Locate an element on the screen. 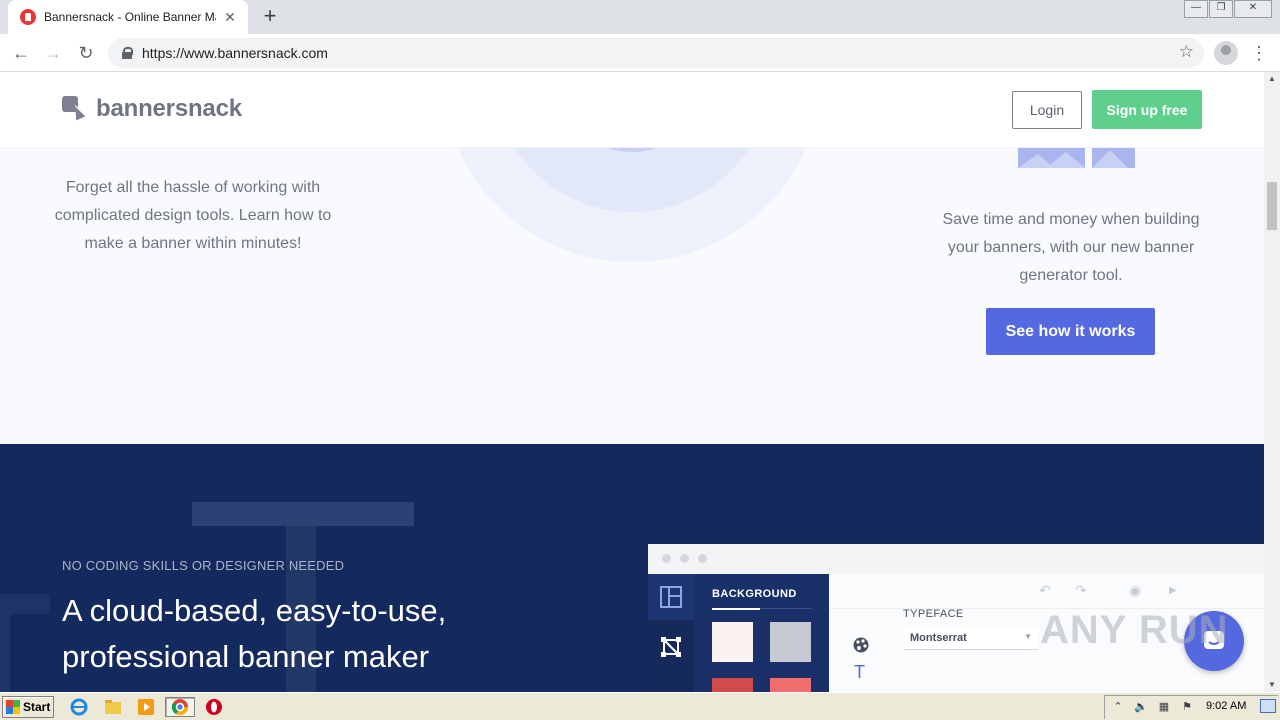 Image resolution: width=1280 pixels, height=720 pixels. editor-left-rail is located at coordinates (671, 633).